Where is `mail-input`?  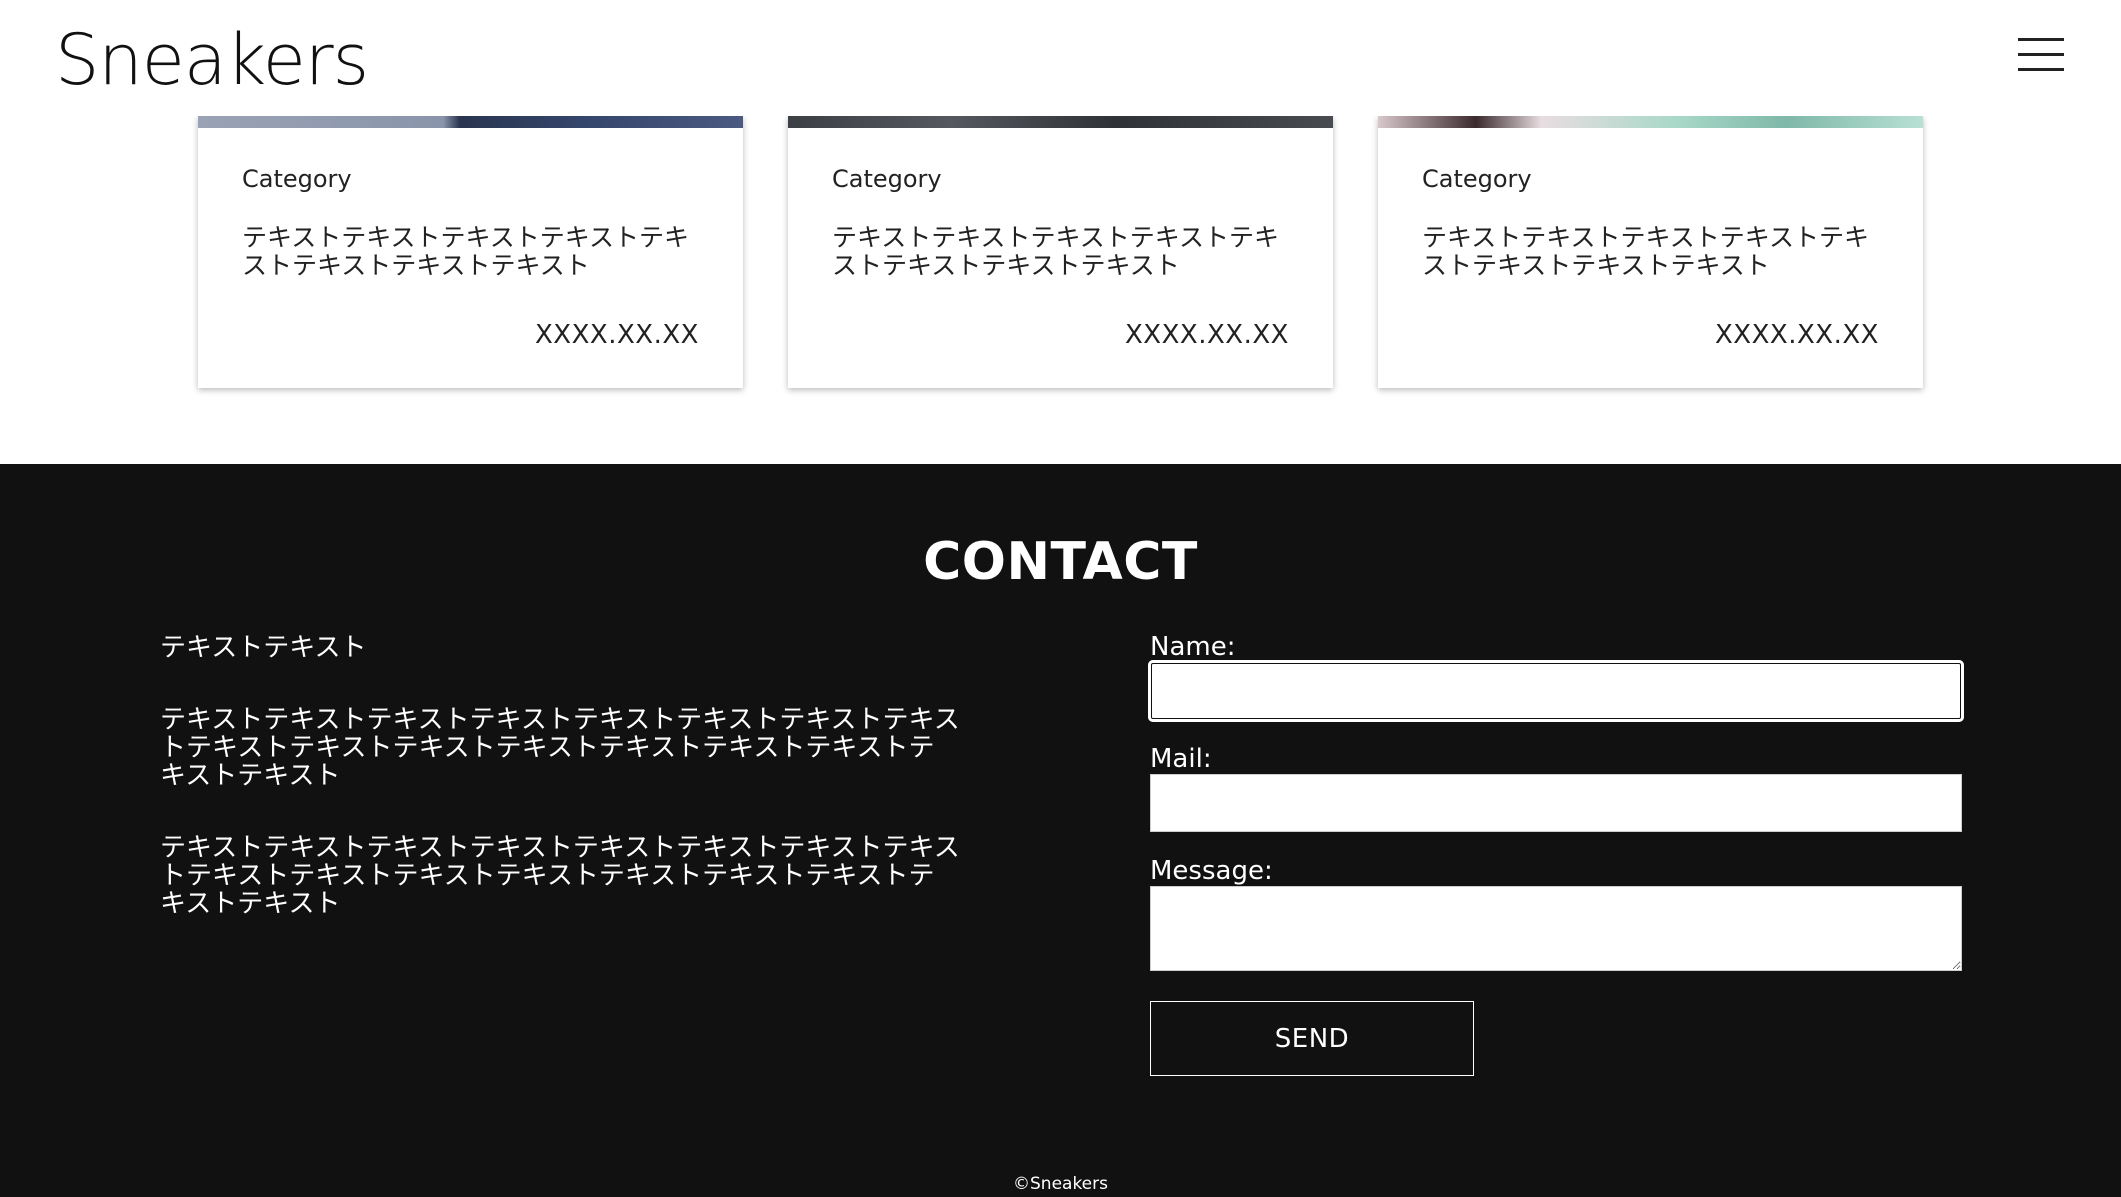
mail-input is located at coordinates (1556, 803).